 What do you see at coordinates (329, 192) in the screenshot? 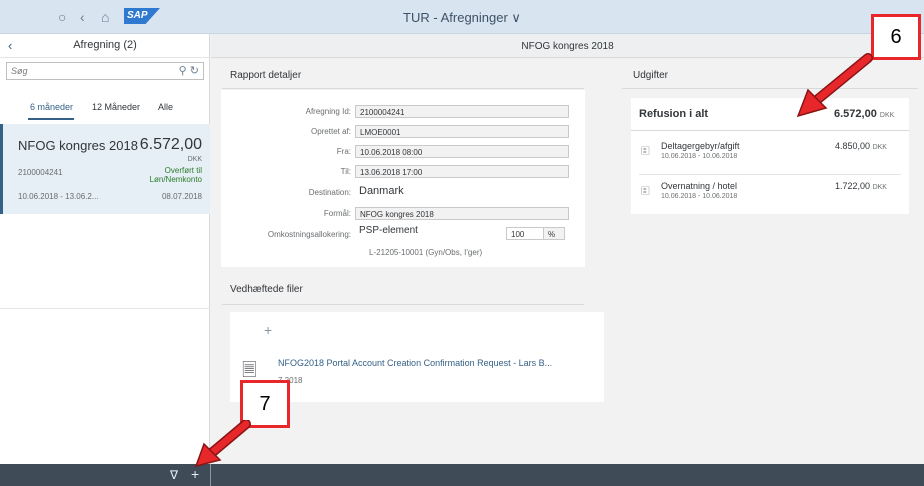
I see `label-destination: Destination:` at bounding box center [329, 192].